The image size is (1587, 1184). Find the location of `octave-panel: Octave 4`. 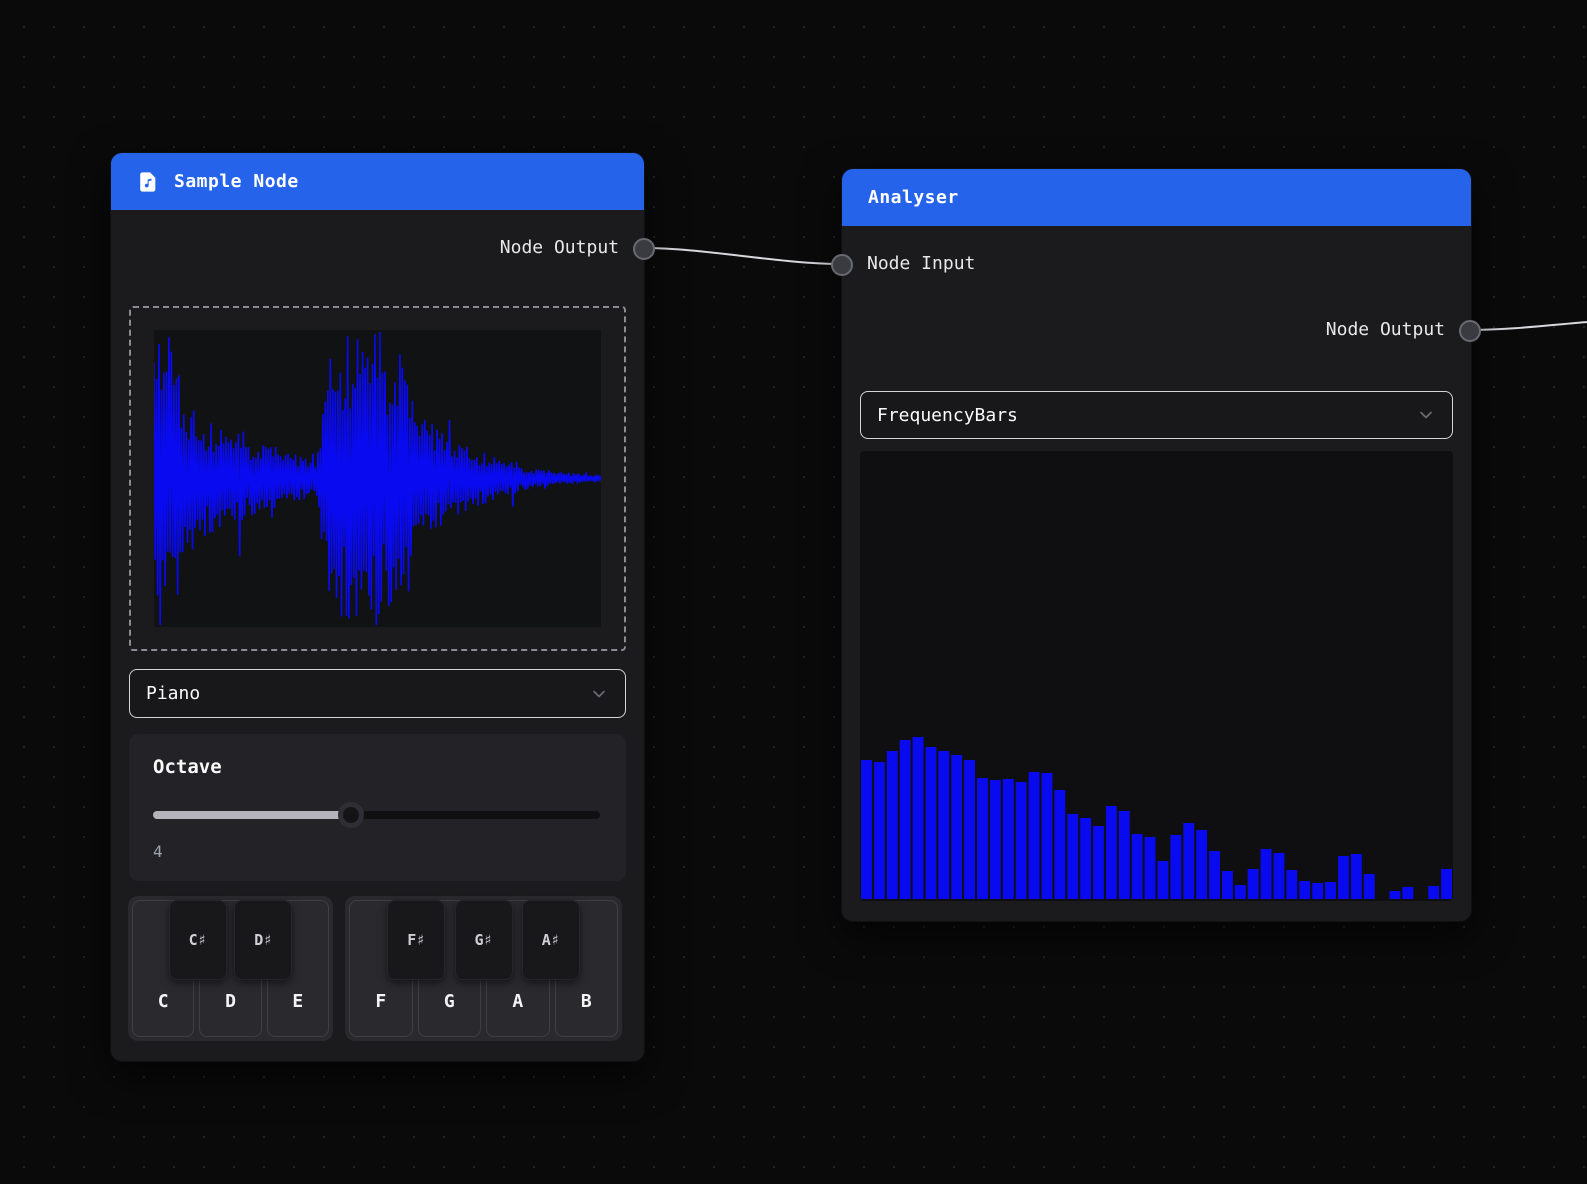

octave-panel: Octave 4 is located at coordinates (377, 807).